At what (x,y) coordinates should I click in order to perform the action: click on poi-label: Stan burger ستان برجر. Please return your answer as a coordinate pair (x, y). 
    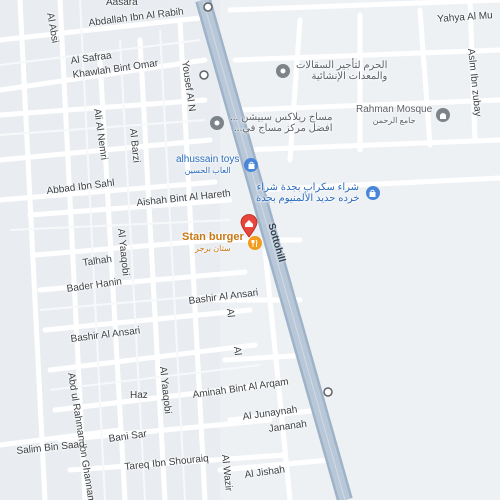
    Looking at the image, I should click on (213, 243).